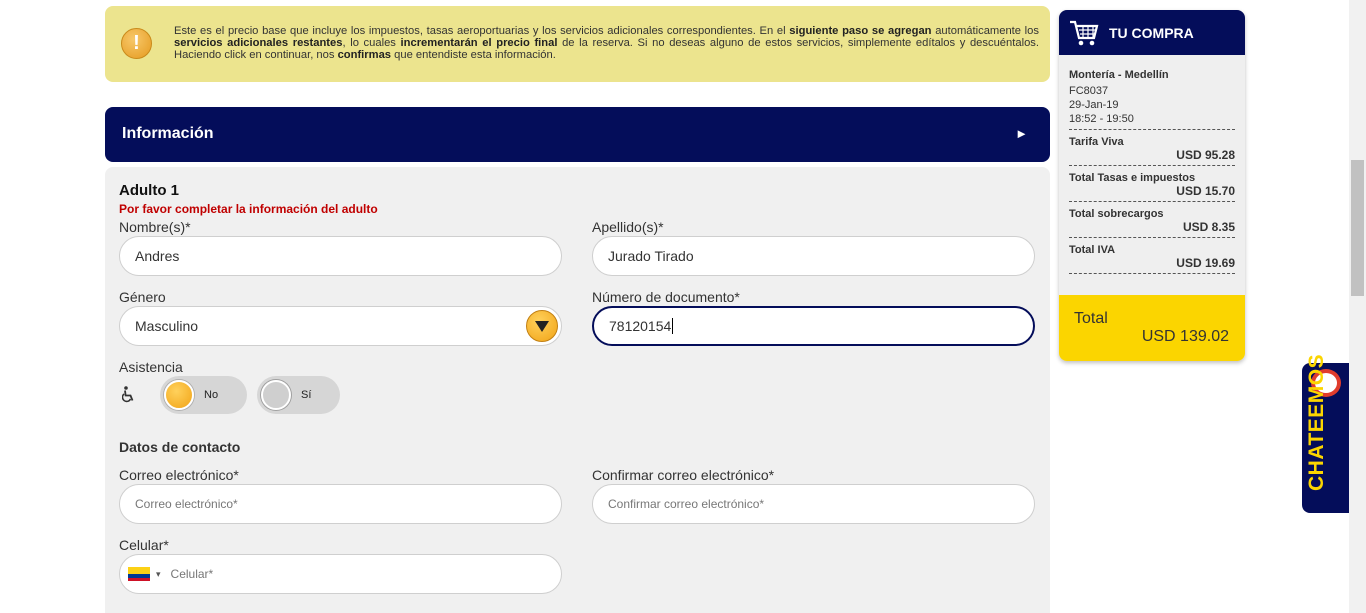 The image size is (1366, 613). Describe the element at coordinates (340, 326) in the screenshot. I see `gender-select: Masculino` at that location.